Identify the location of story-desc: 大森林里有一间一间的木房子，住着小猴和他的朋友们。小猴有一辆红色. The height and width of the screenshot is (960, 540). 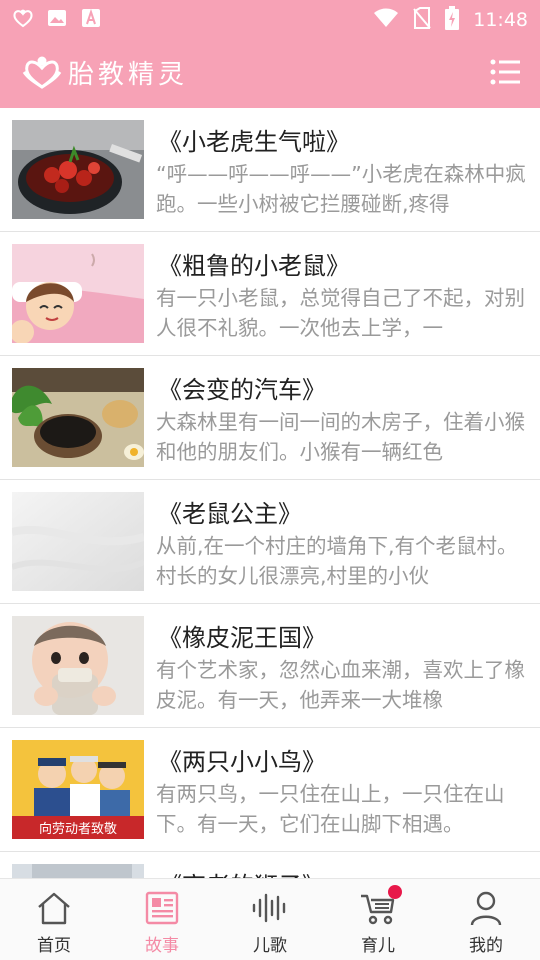
(340, 437).